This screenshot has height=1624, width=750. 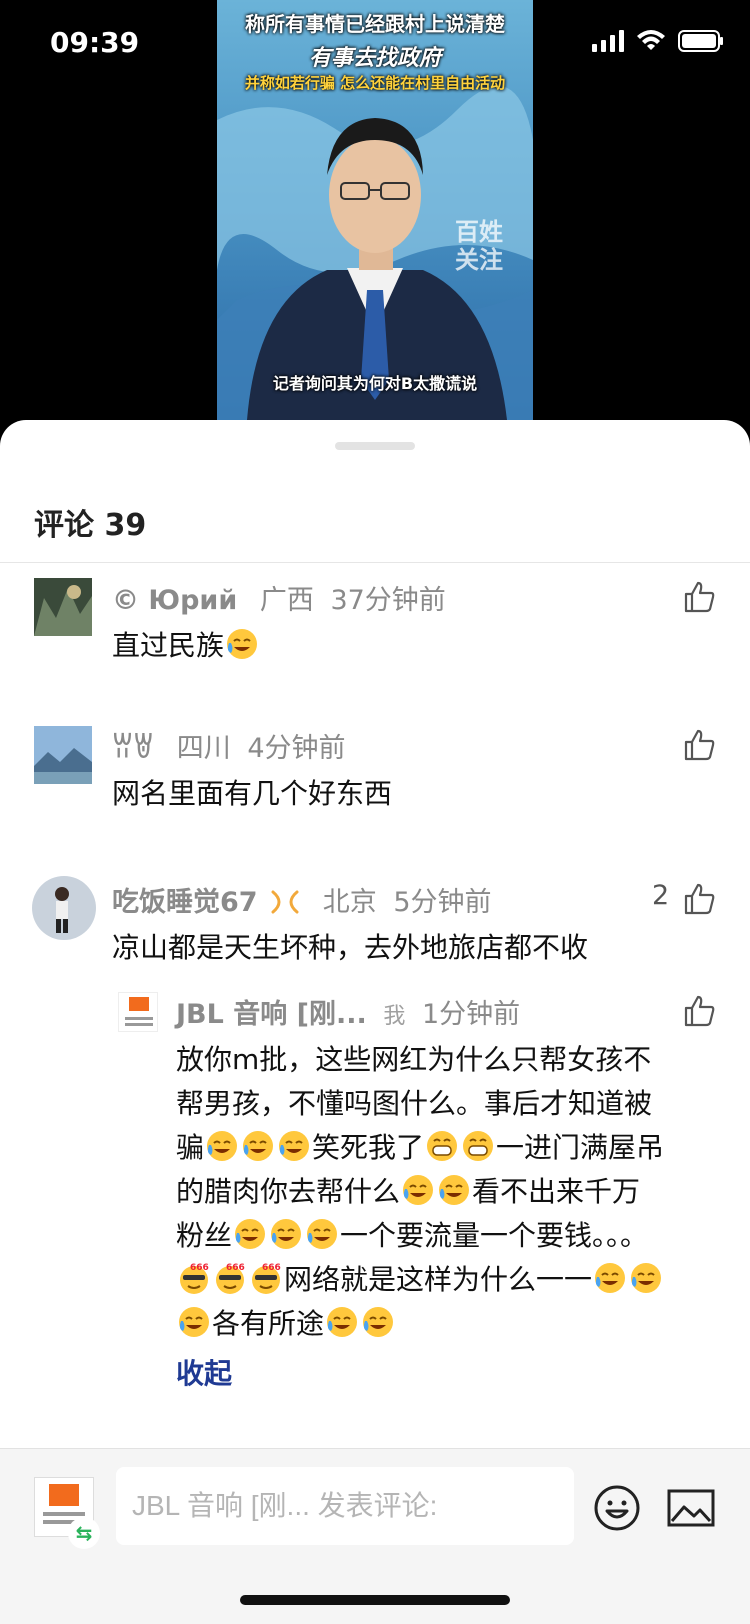 What do you see at coordinates (285, 902) in the screenshot?
I see `vip-badge-icon` at bounding box center [285, 902].